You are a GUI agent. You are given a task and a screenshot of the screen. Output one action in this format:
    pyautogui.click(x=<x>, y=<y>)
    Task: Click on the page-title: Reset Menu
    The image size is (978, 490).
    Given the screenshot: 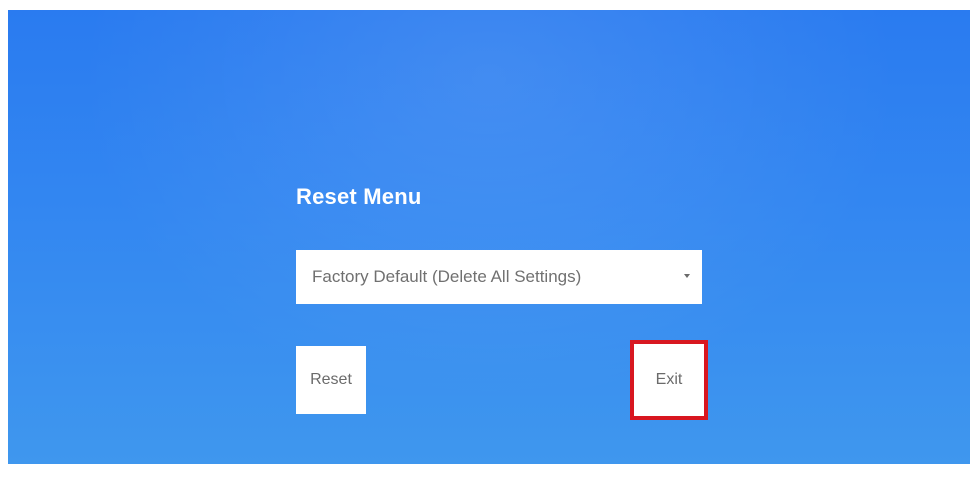 What is the action you would take?
    pyautogui.click(x=359, y=196)
    